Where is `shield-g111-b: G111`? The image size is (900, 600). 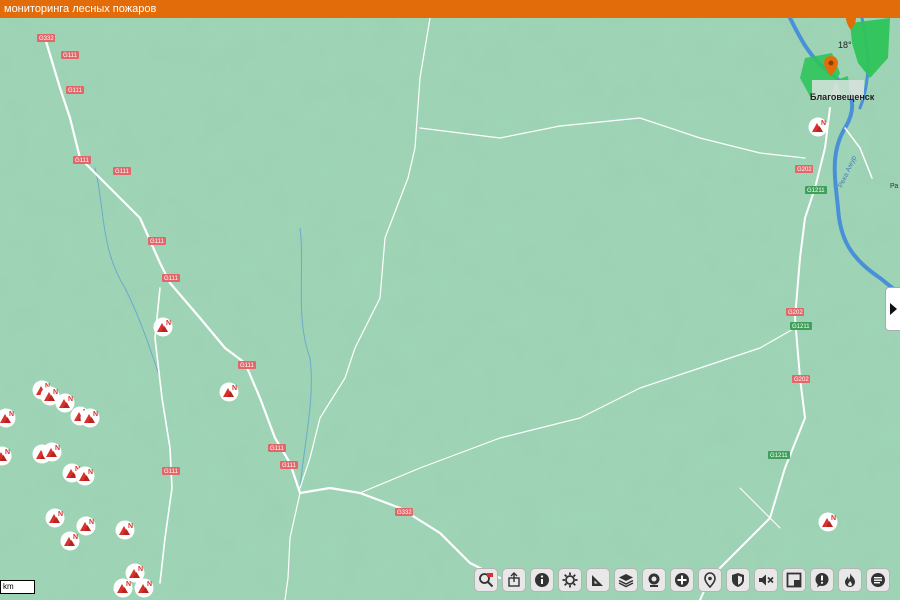 shield-g111-b: G111 is located at coordinates (75, 90).